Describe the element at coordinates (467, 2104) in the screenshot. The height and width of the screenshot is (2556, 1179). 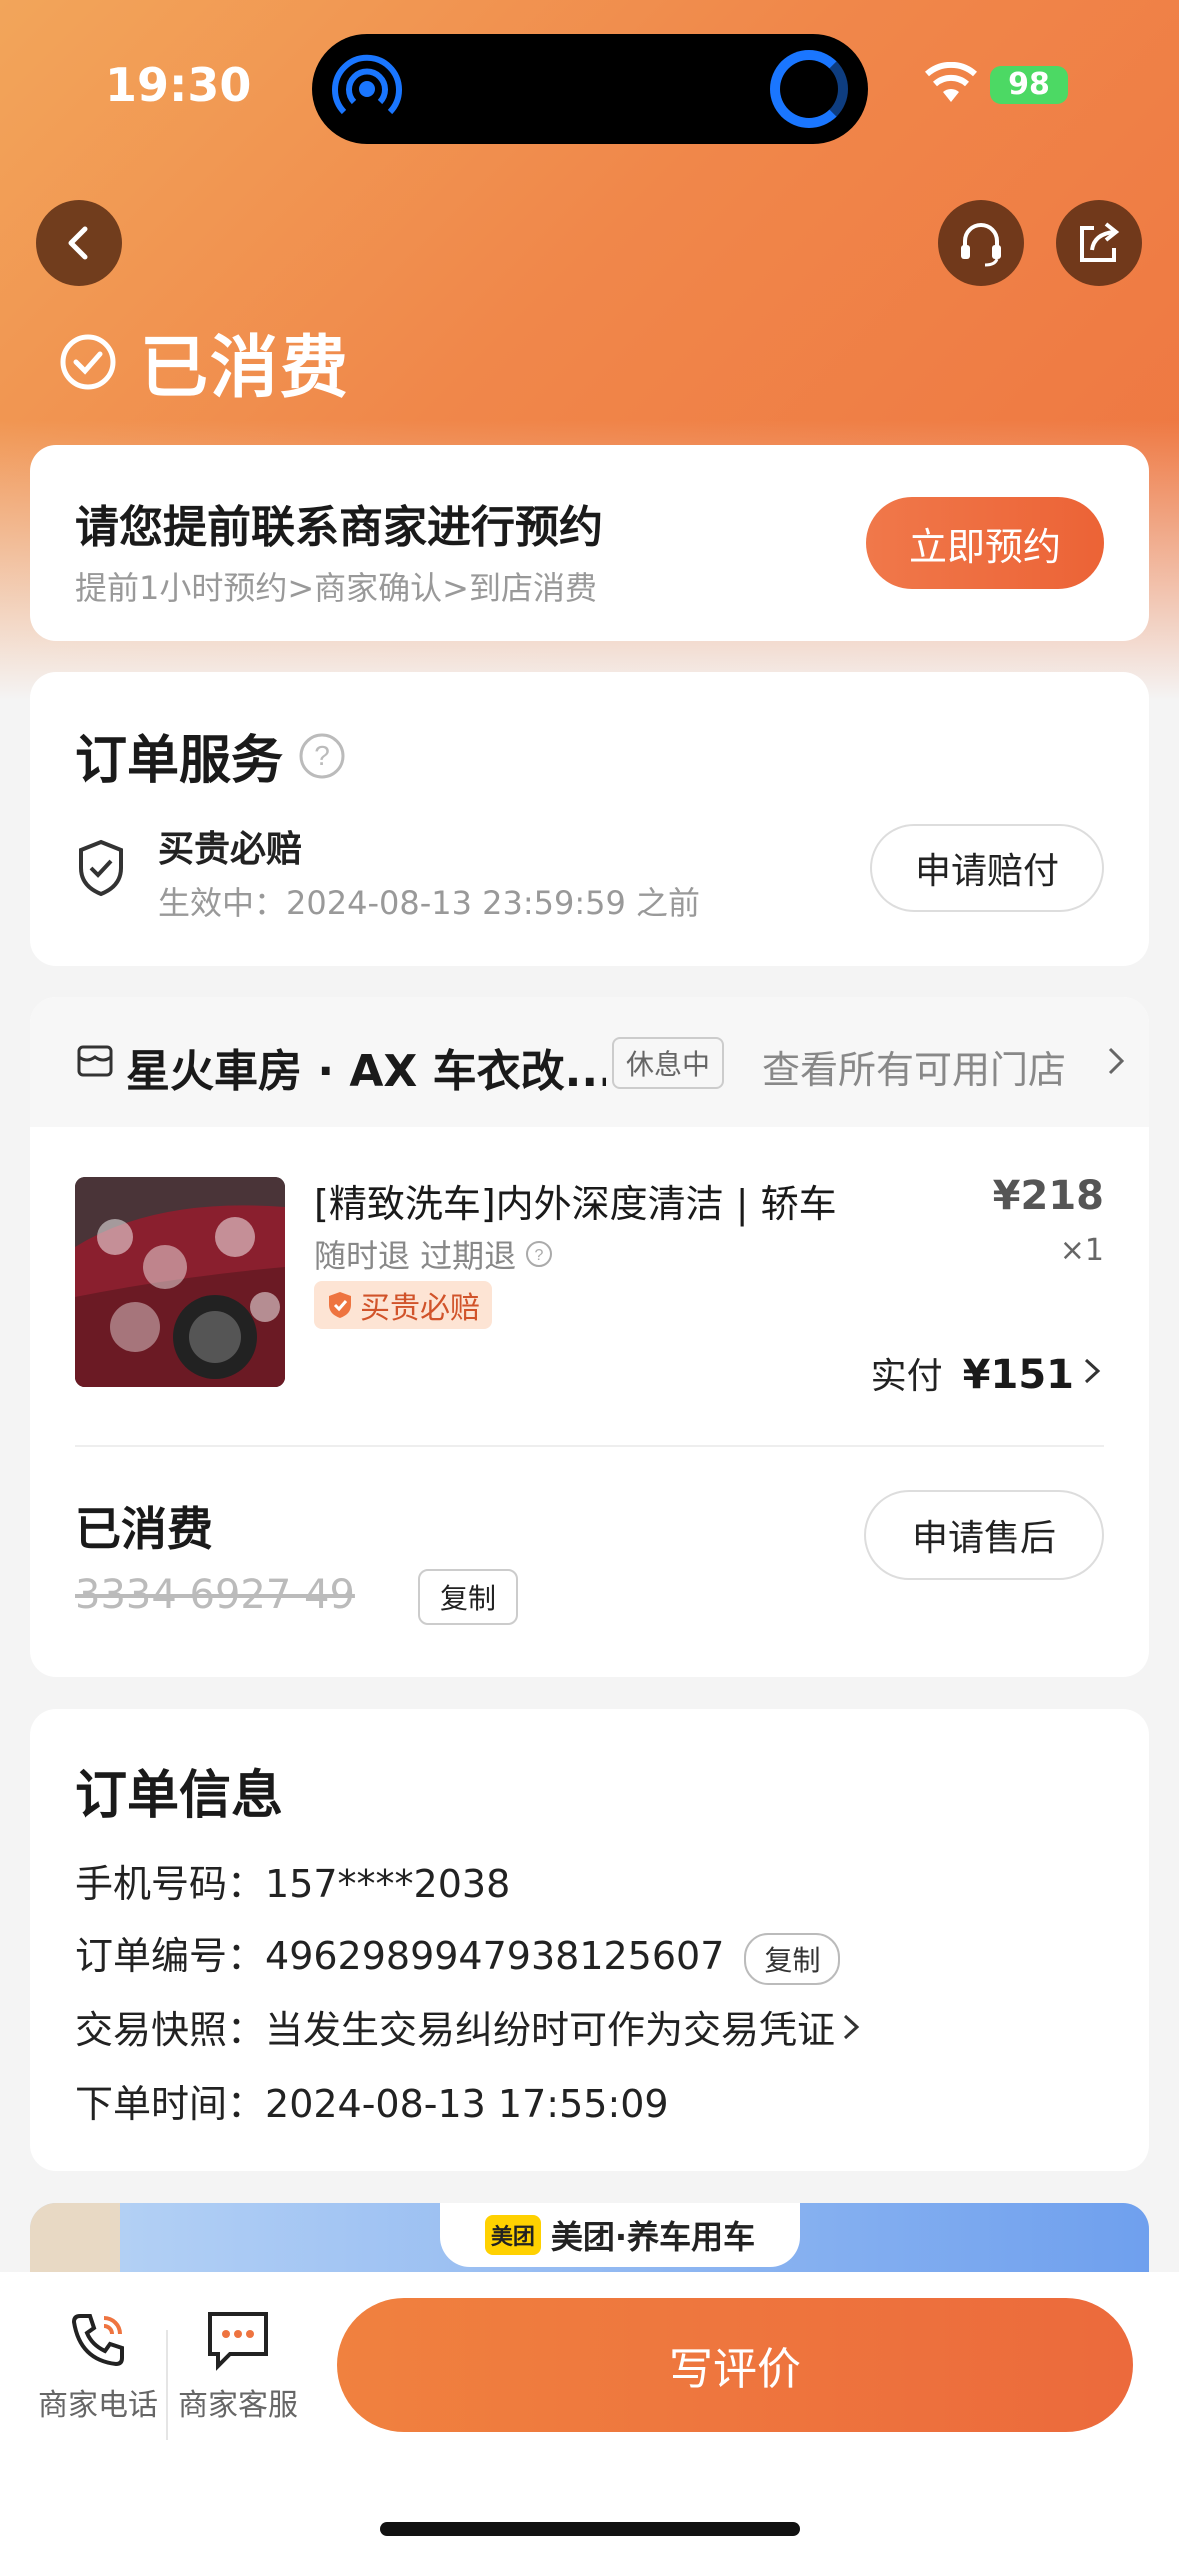
I see `order-time-value: 2024-08-13 17:55:09` at that location.